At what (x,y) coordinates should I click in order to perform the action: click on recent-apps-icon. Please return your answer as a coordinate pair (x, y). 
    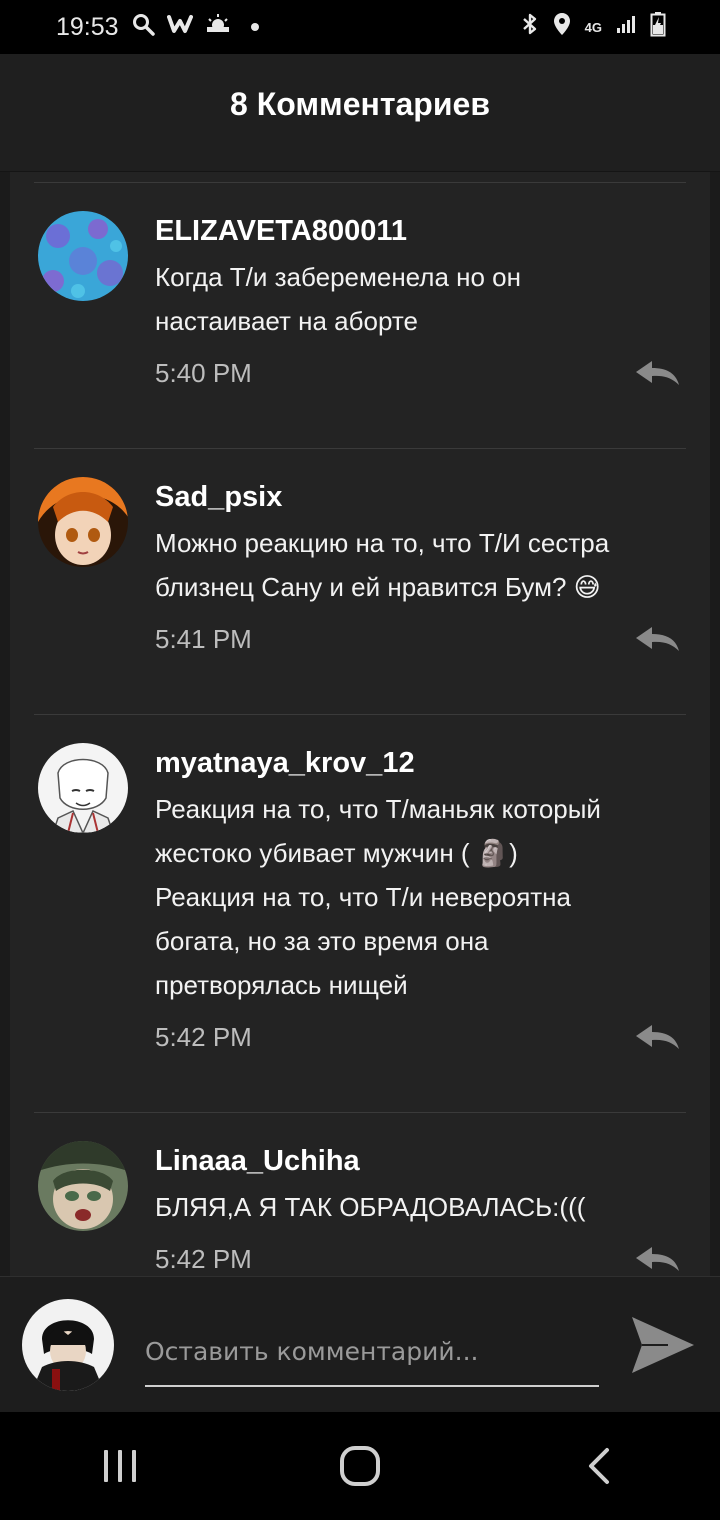
    Looking at the image, I should click on (120, 1466).